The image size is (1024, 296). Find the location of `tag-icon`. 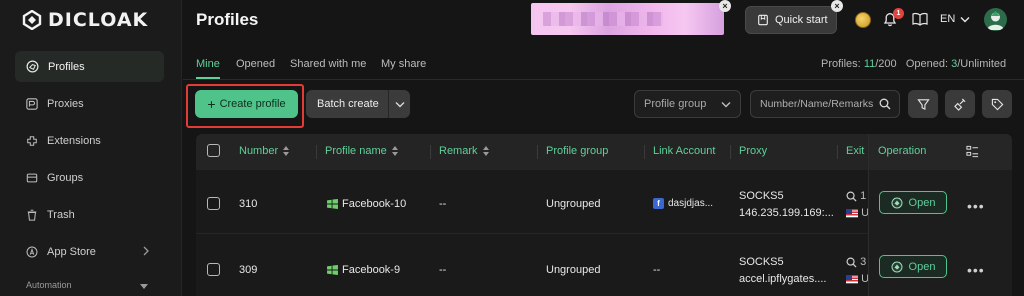

tag-icon is located at coordinates (997, 104).